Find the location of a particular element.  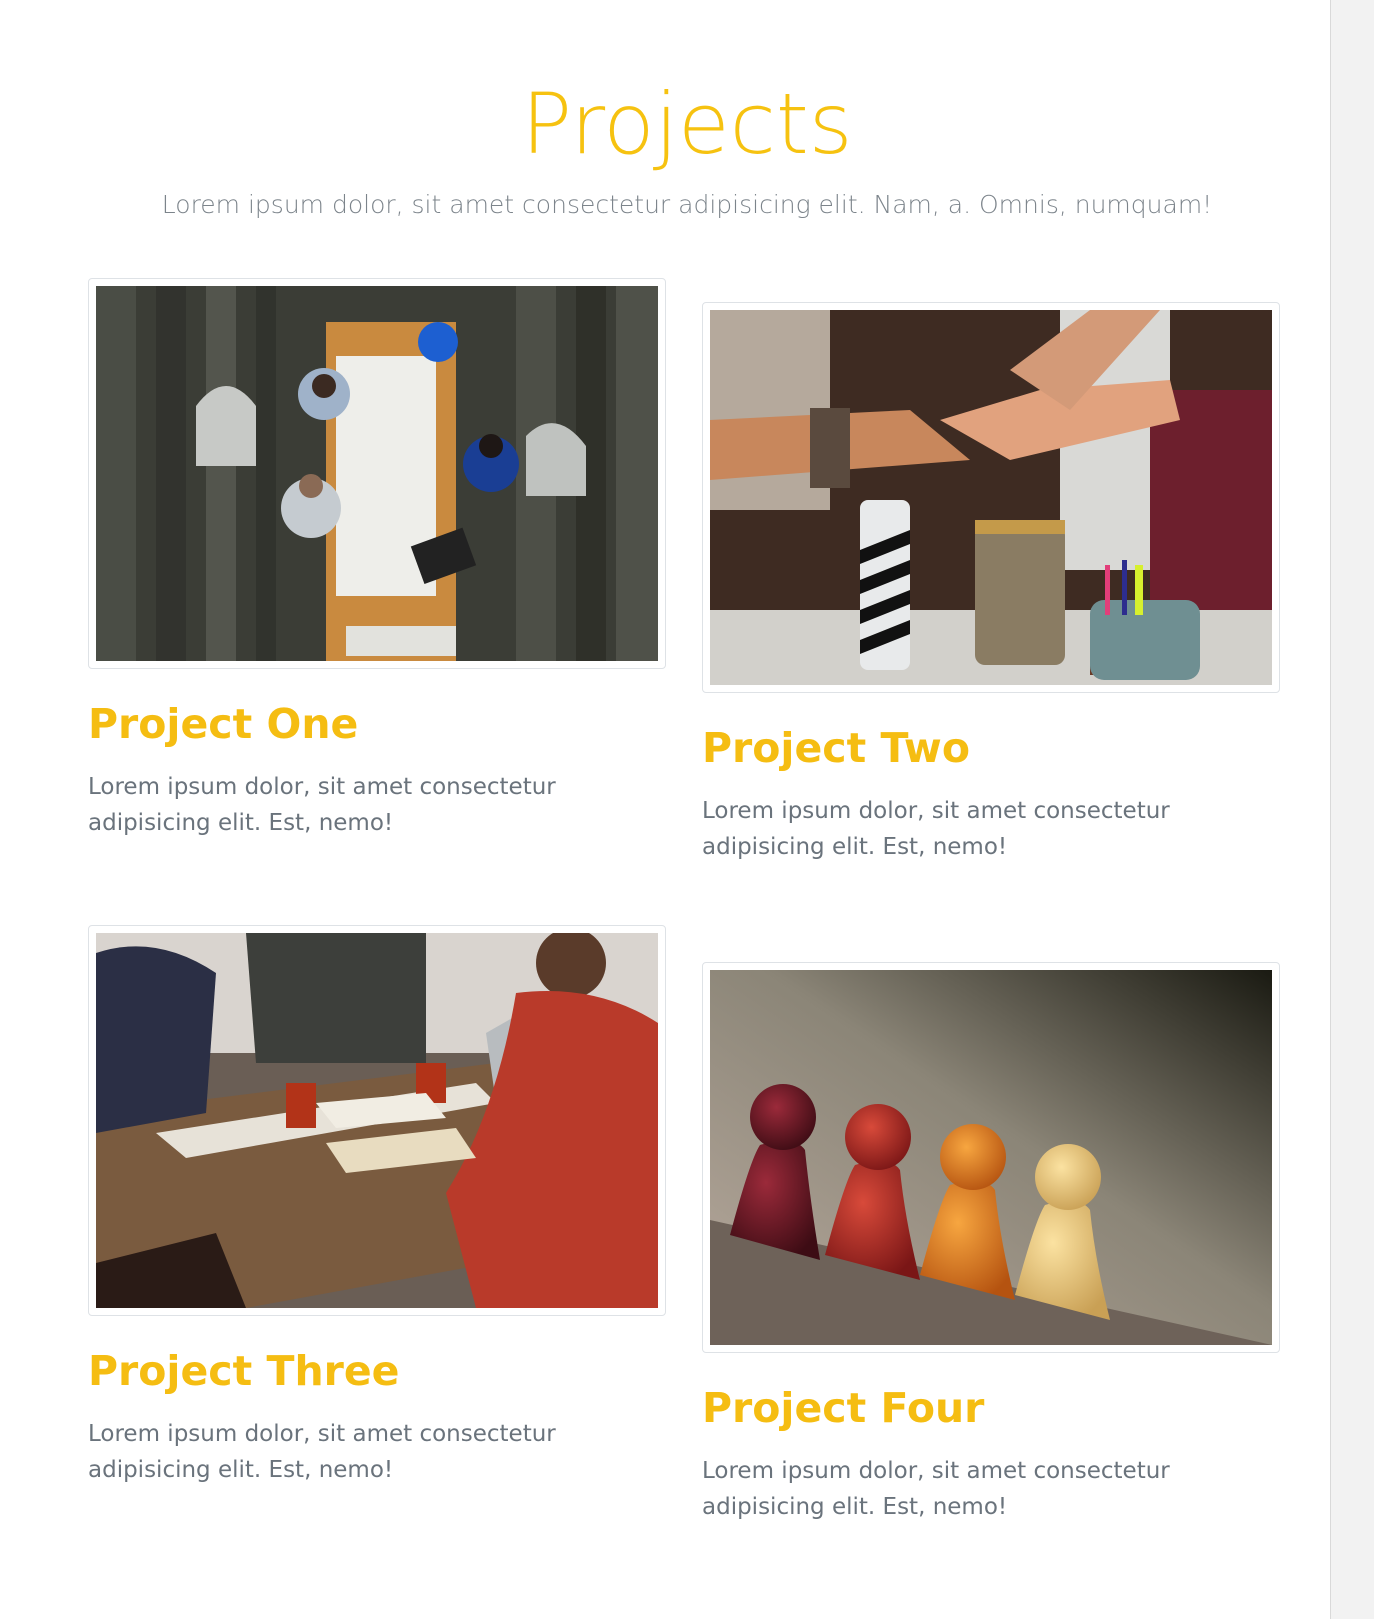

scrollbar is located at coordinates (1352, 809).